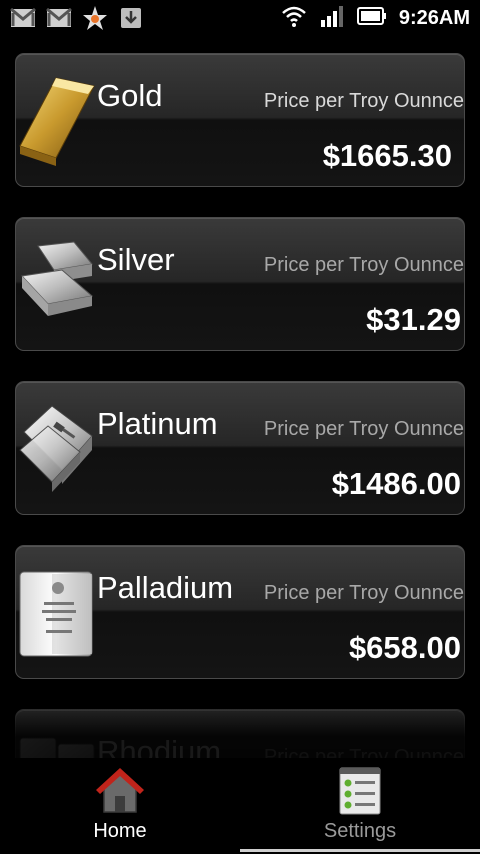 Image resolution: width=480 pixels, height=854 pixels. I want to click on metal-name: Rhodium, so click(159, 746).